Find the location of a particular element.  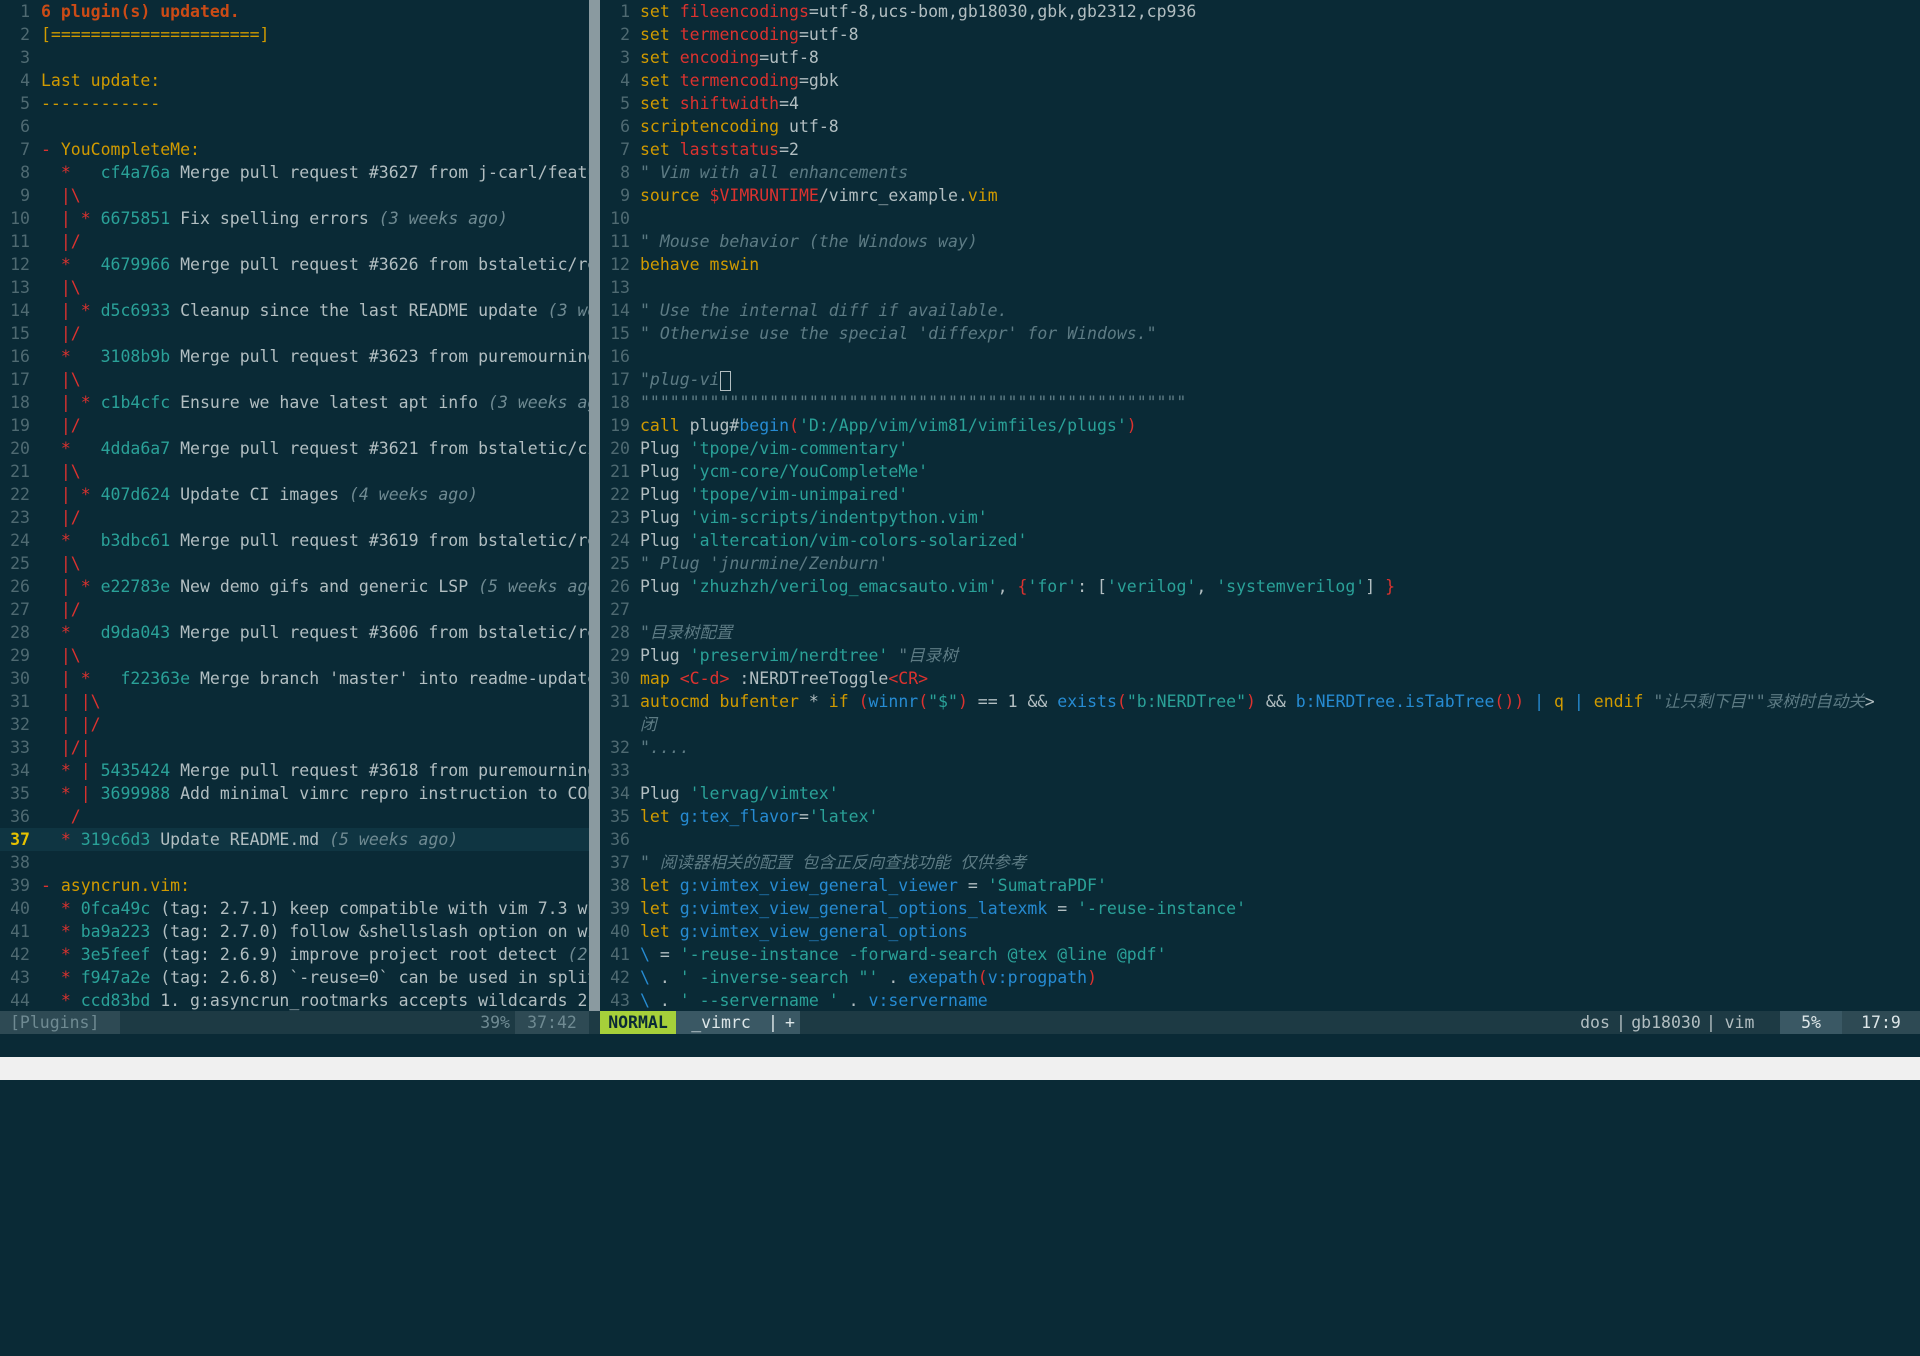

line-number: 17 is located at coordinates (620, 379).